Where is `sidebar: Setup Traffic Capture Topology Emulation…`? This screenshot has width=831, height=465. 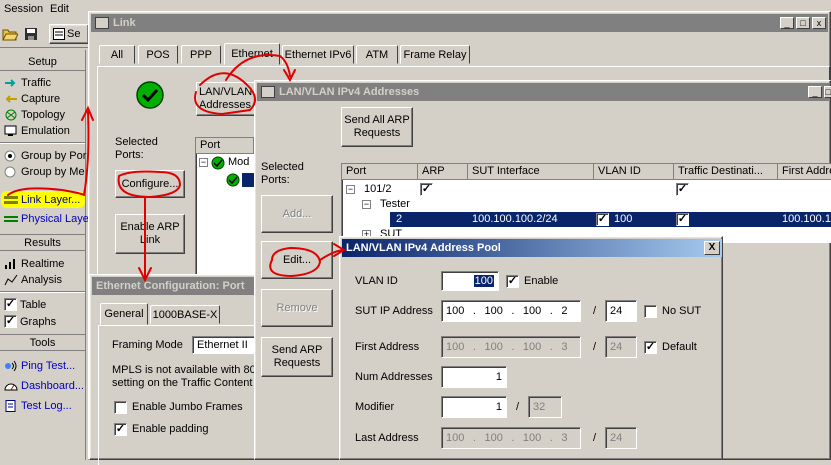 sidebar: Setup Traffic Capture Topology Emulation… is located at coordinates (46, 255).